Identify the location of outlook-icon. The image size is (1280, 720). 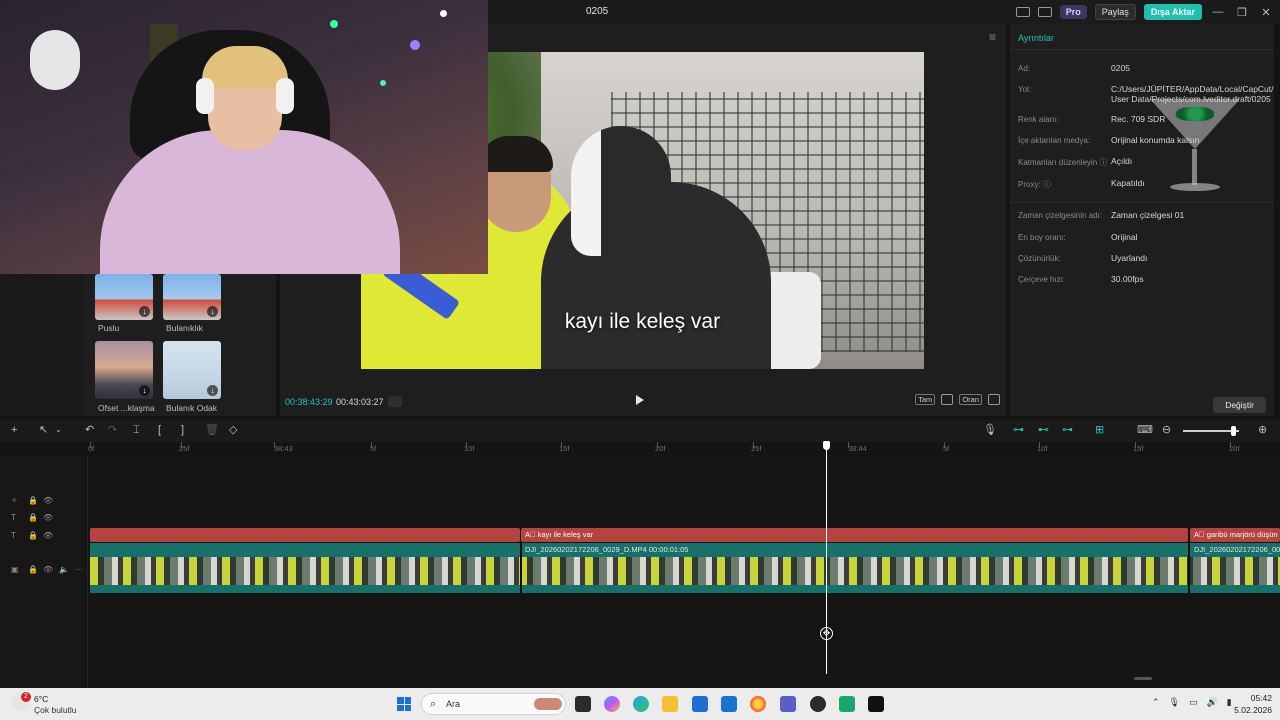
(729, 704).